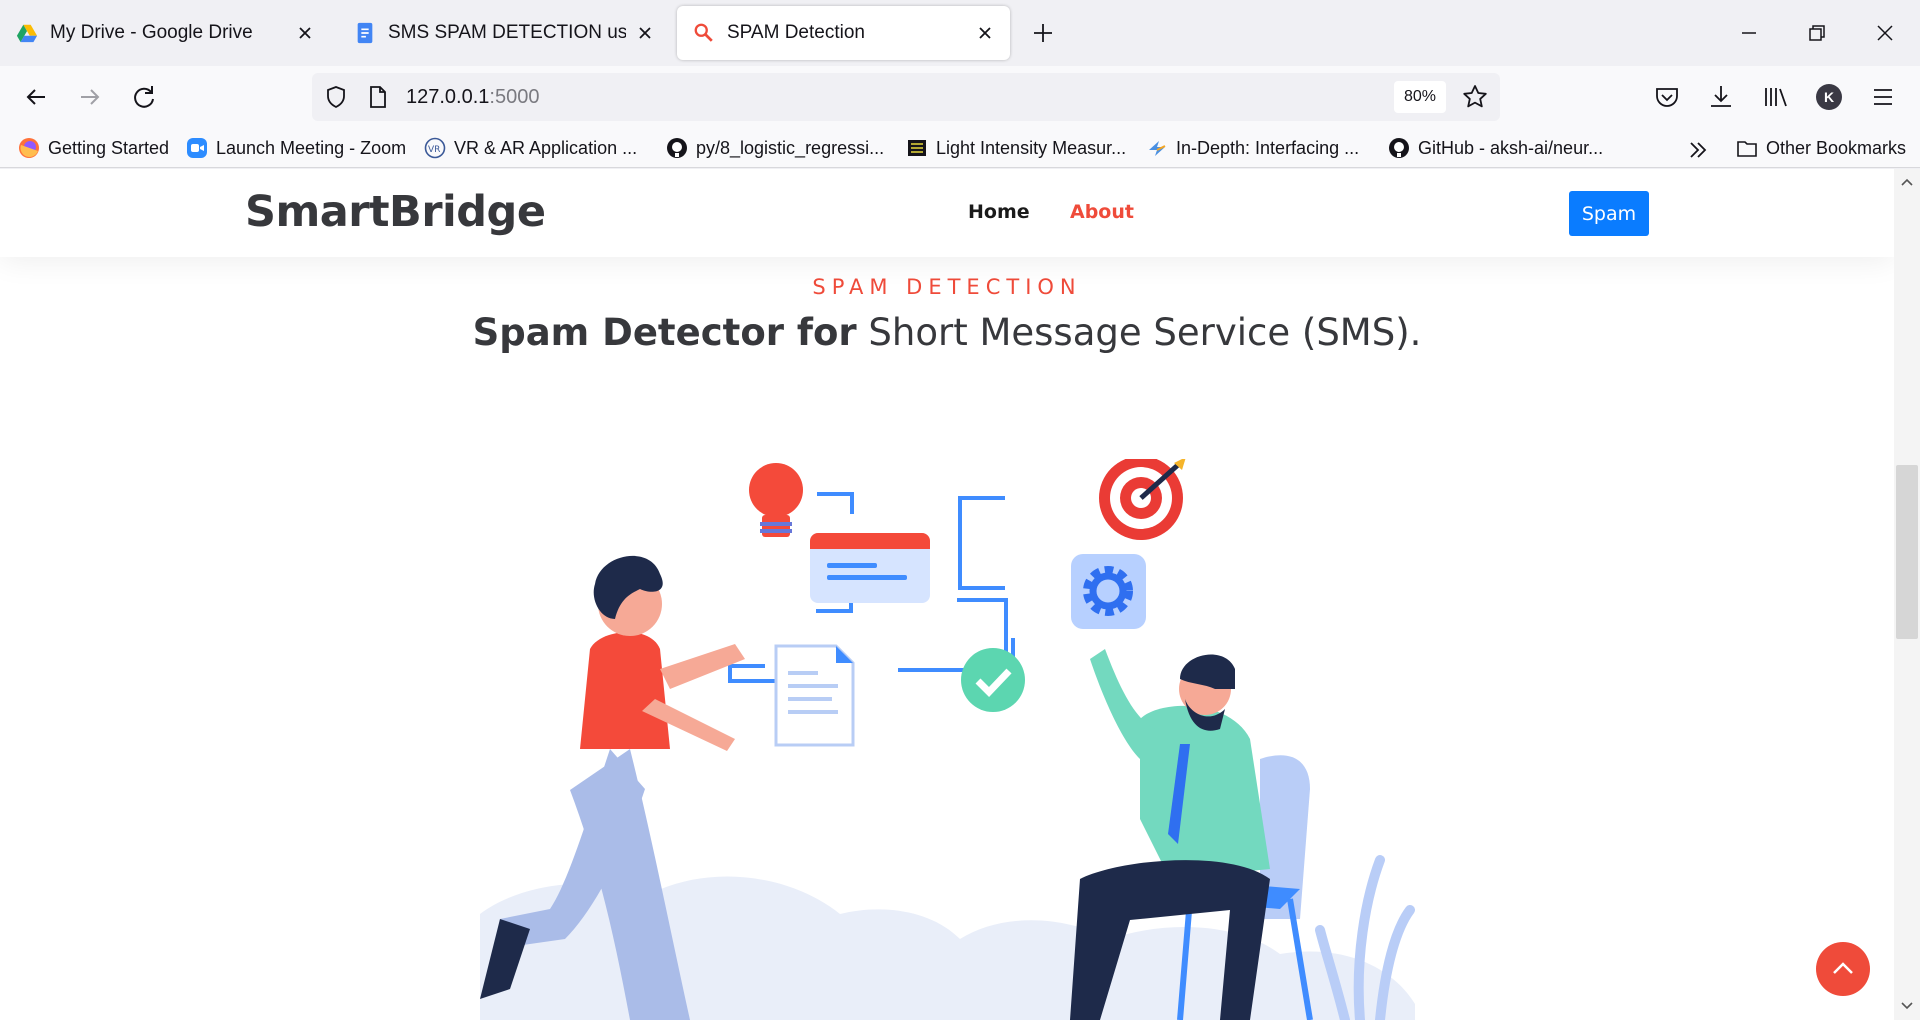 This screenshot has width=1920, height=1020. What do you see at coordinates (999, 212) in the screenshot?
I see `nav-home-link: Home` at bounding box center [999, 212].